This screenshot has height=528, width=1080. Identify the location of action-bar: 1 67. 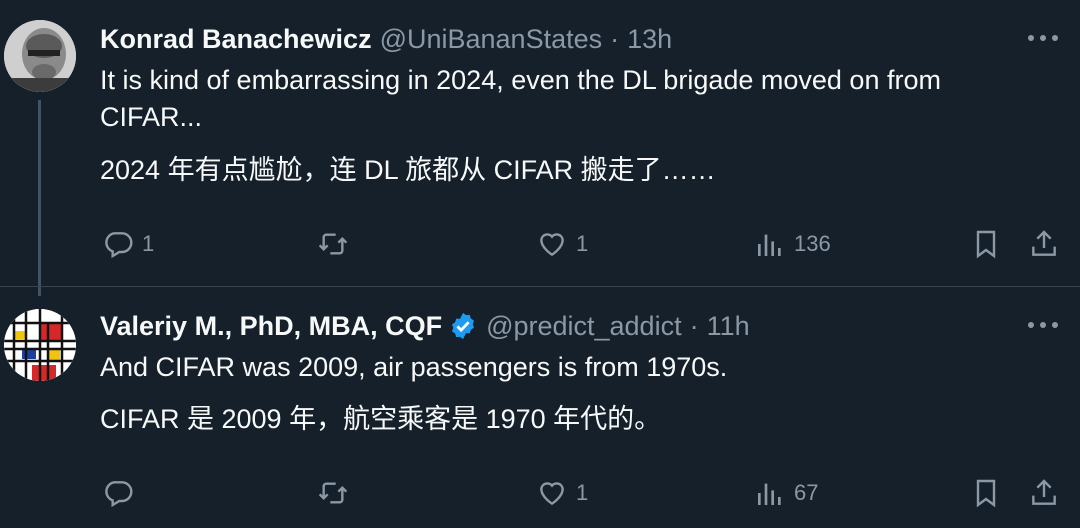
(540, 493).